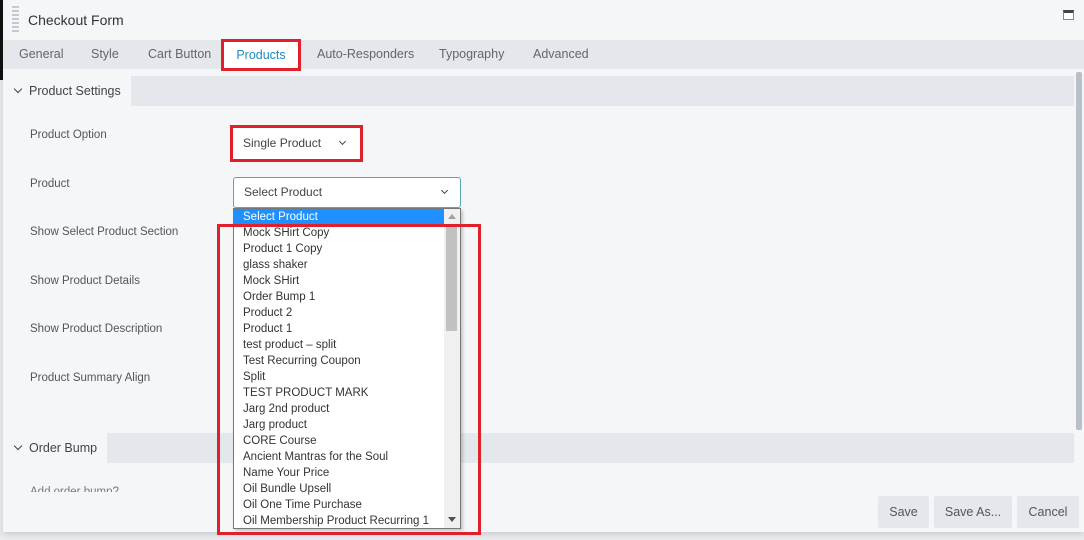 The height and width of the screenshot is (540, 1084). Describe the element at coordinates (339, 520) in the screenshot. I see `dropdown-option: Oil Membership Product Recurring 1` at that location.